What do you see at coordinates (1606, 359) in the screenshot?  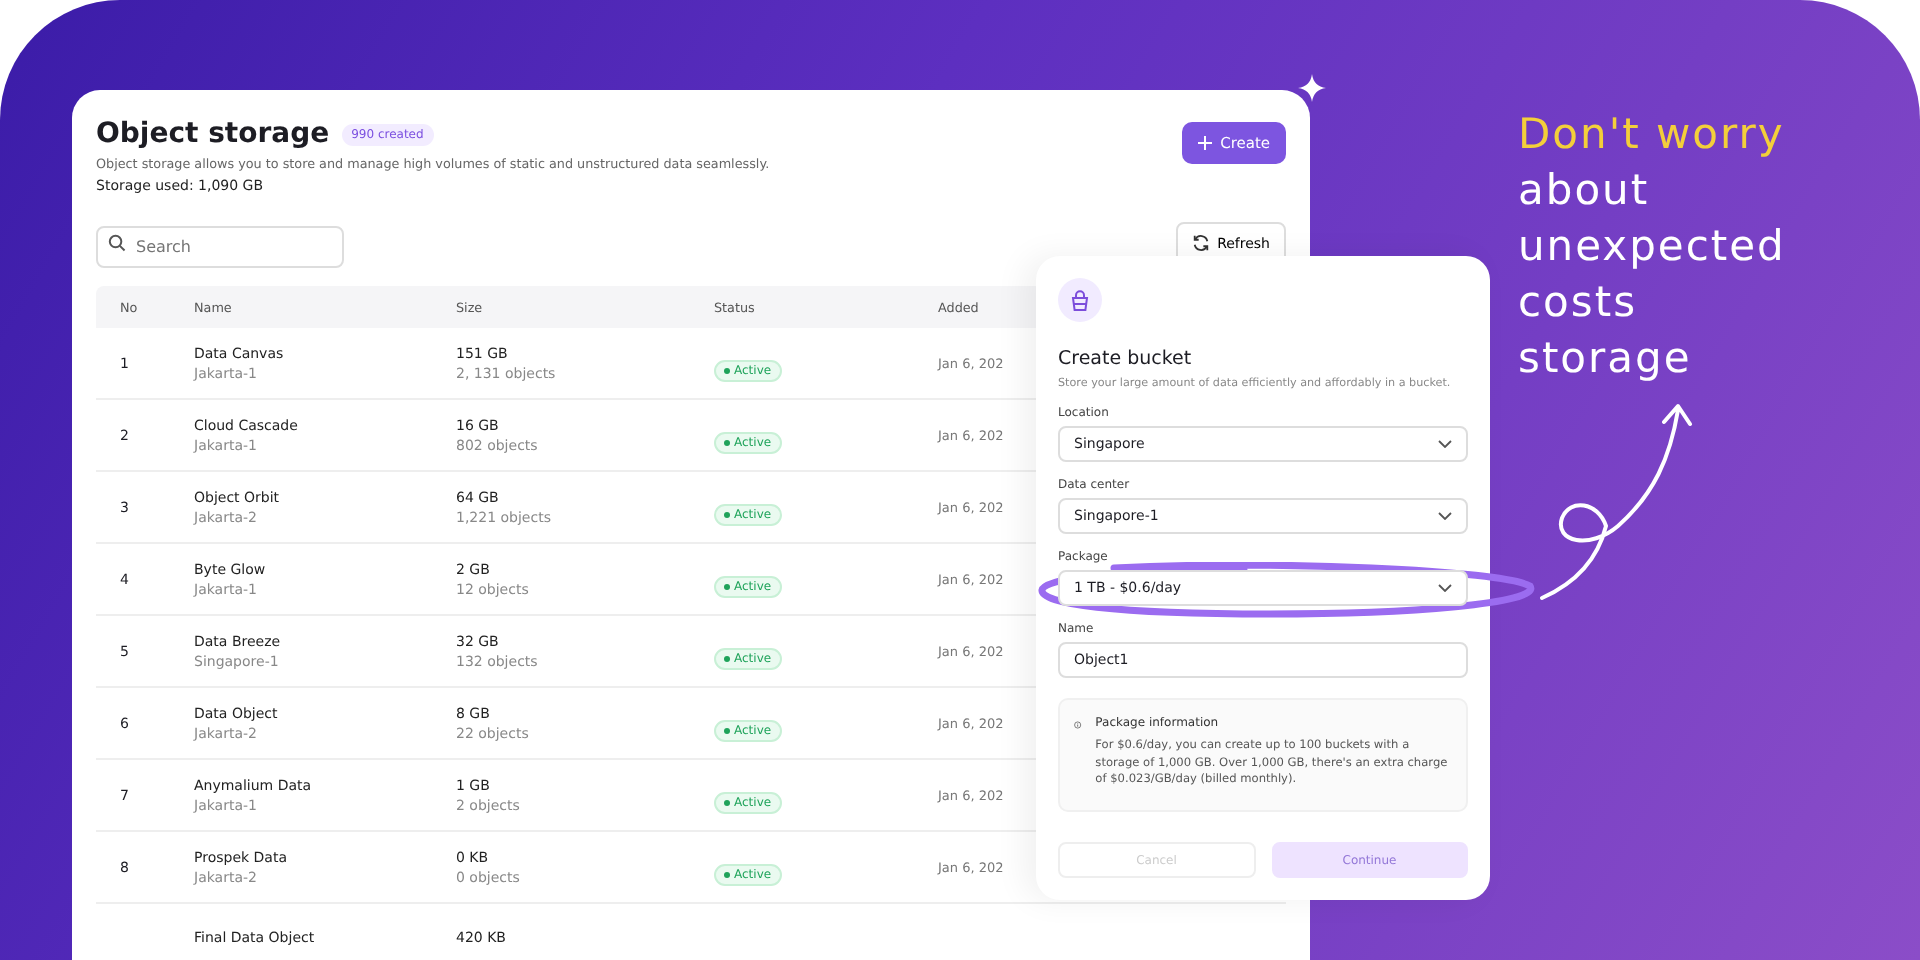 I see `tagline-text: storage` at bounding box center [1606, 359].